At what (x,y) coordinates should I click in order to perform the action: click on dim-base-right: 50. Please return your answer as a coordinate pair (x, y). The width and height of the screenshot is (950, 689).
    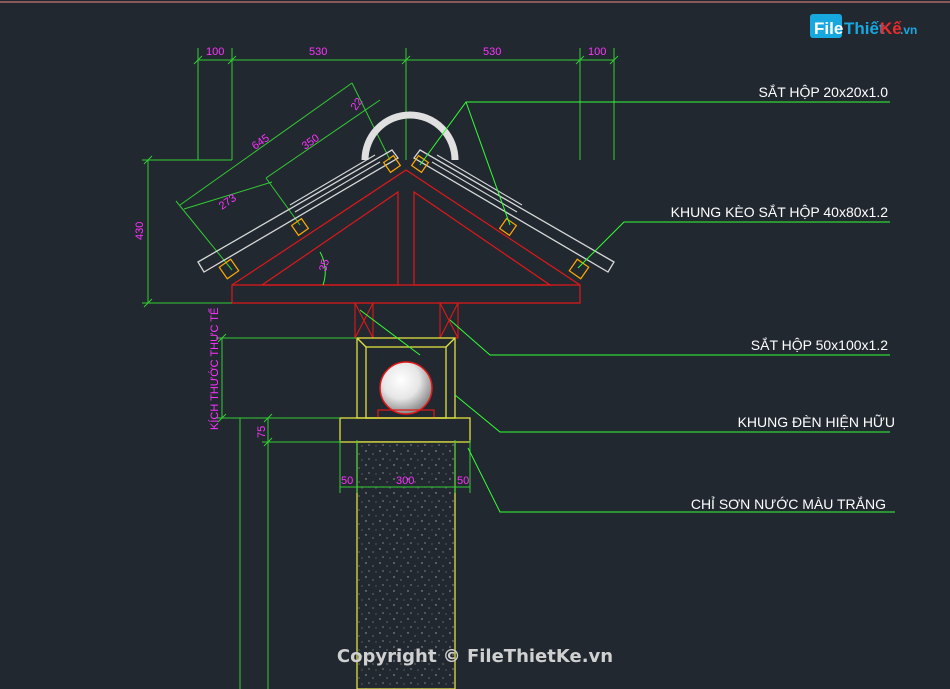
    Looking at the image, I should click on (463, 481).